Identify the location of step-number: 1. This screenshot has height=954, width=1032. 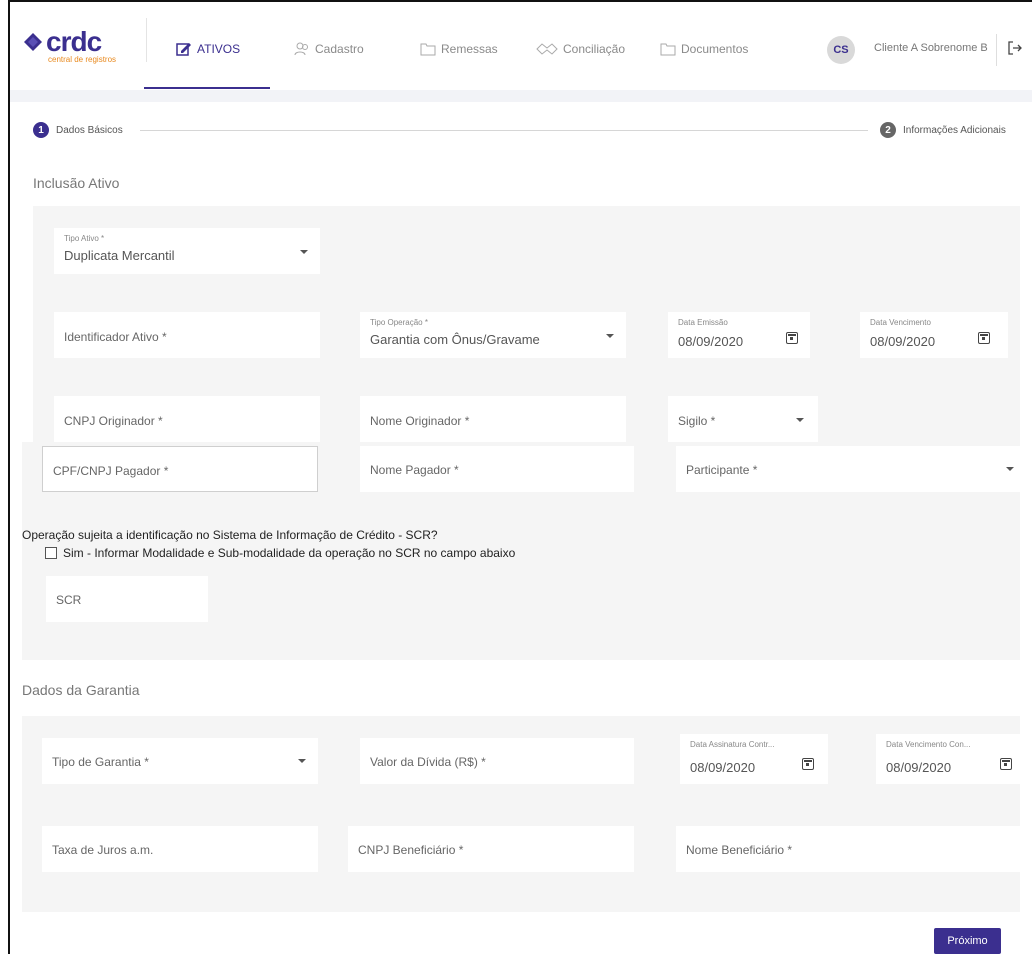
(41, 130).